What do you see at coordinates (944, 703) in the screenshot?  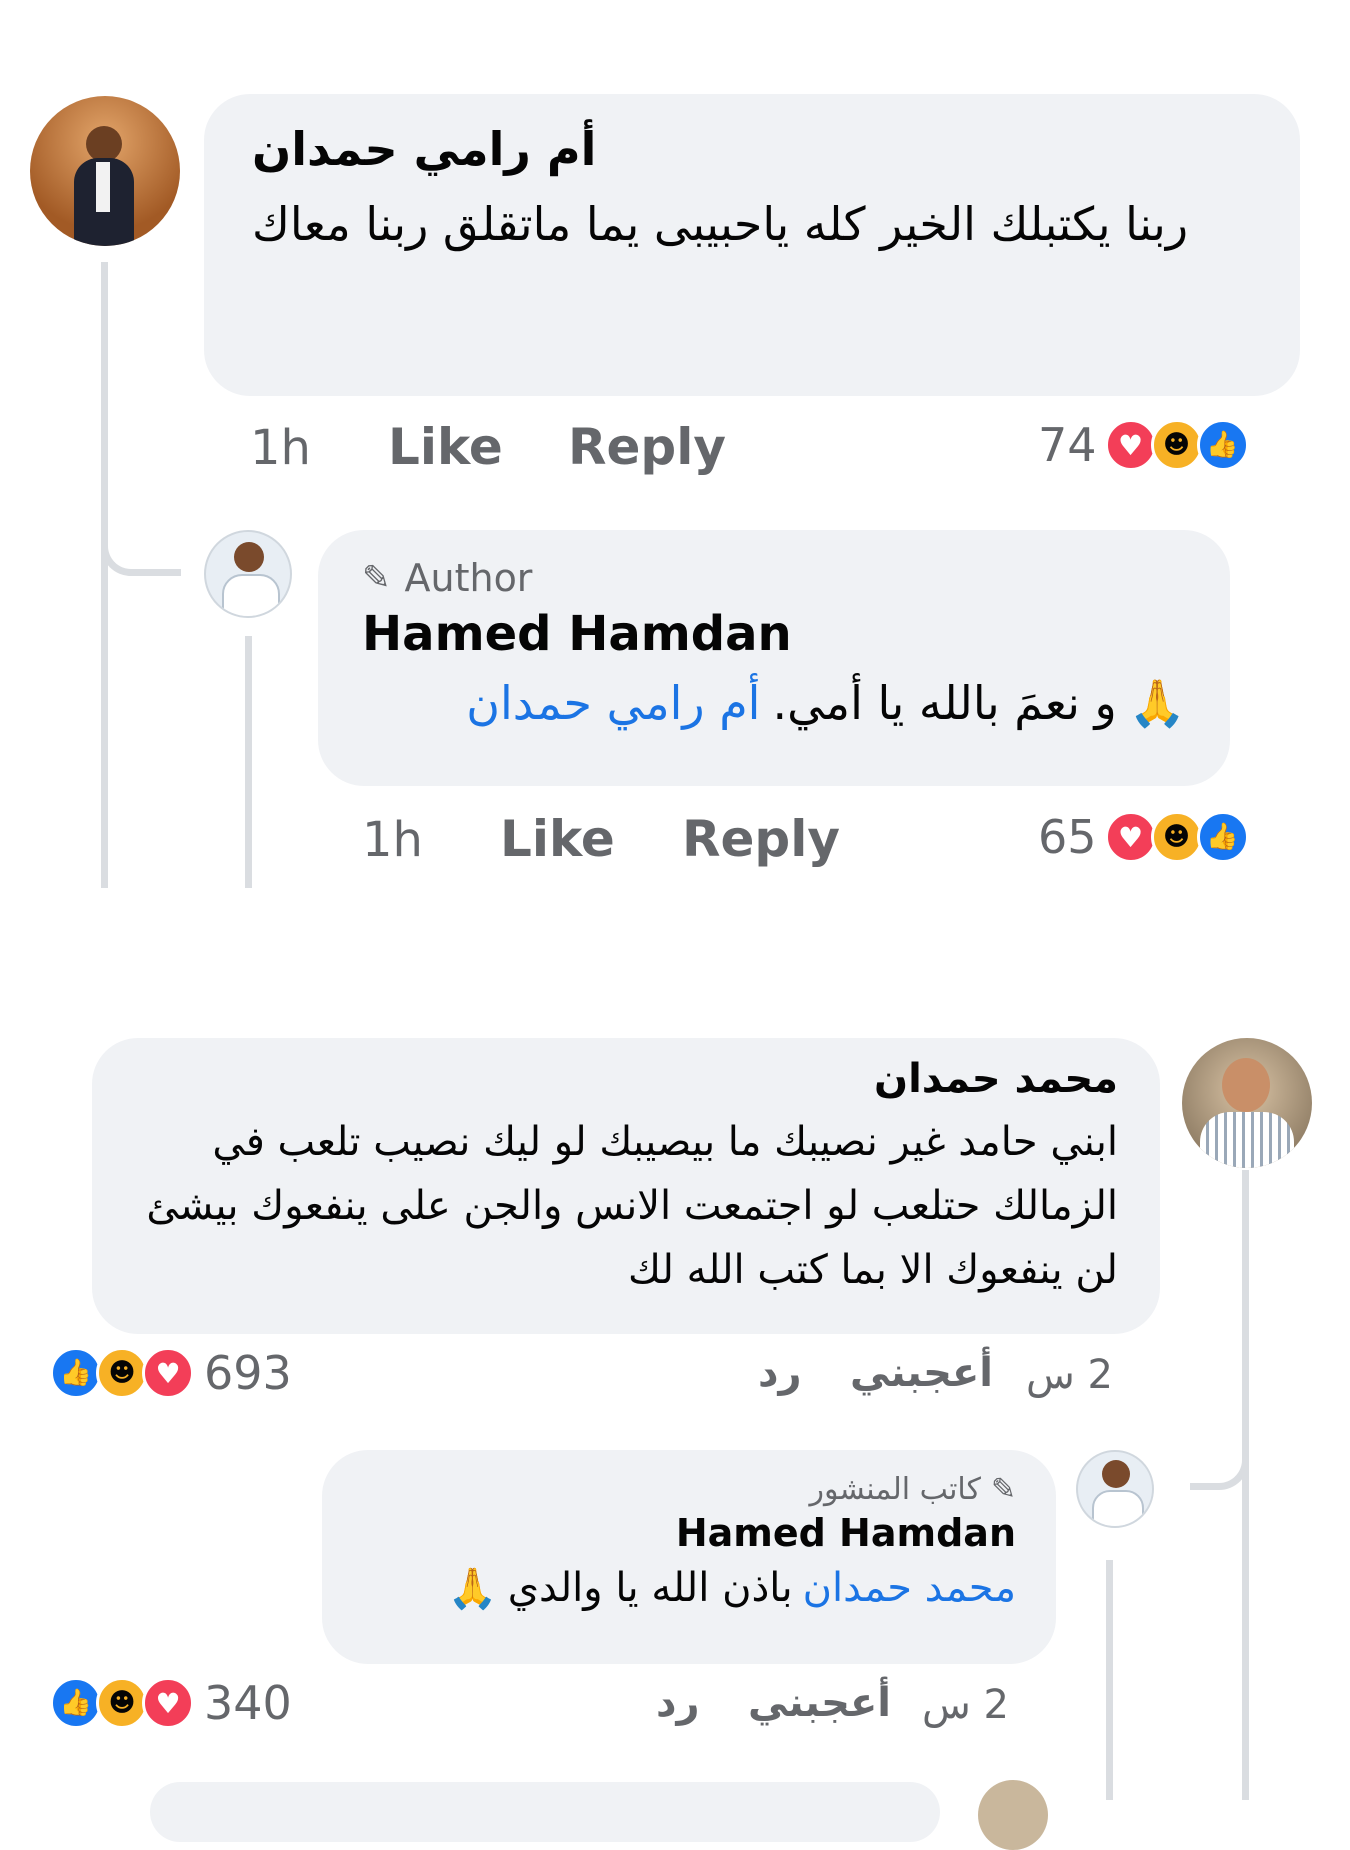 I see `reply-body: و نعمَ بالله يا أمي.` at bounding box center [944, 703].